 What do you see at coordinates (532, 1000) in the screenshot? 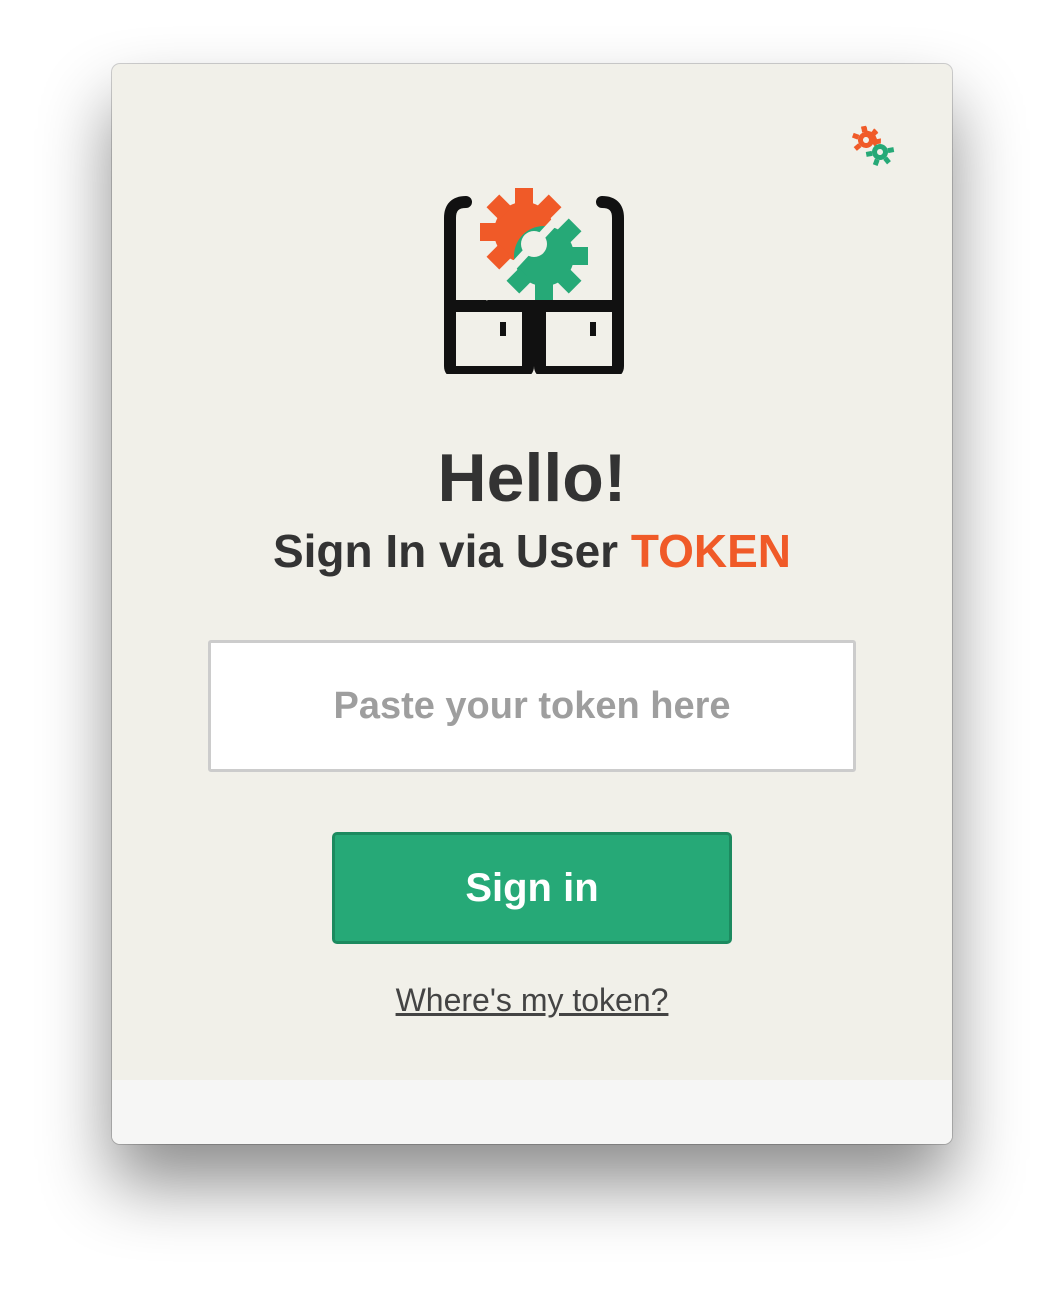
I see `wheres-my-token-link: Where's my token?` at bounding box center [532, 1000].